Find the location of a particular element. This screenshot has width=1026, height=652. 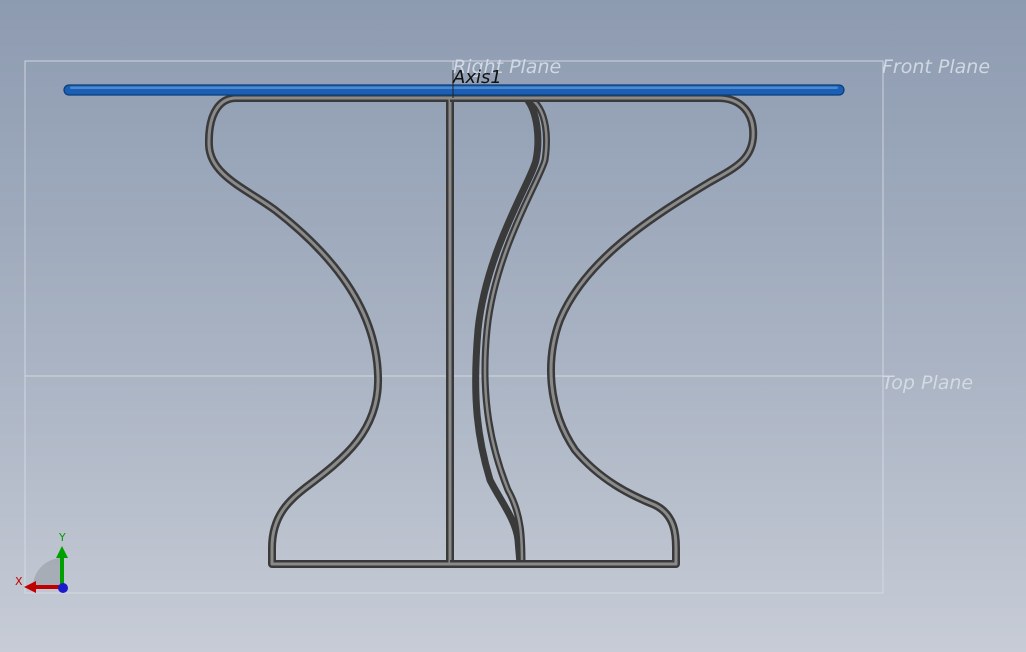

axis-1-label: Axis1 is located at coordinates (477, 77).